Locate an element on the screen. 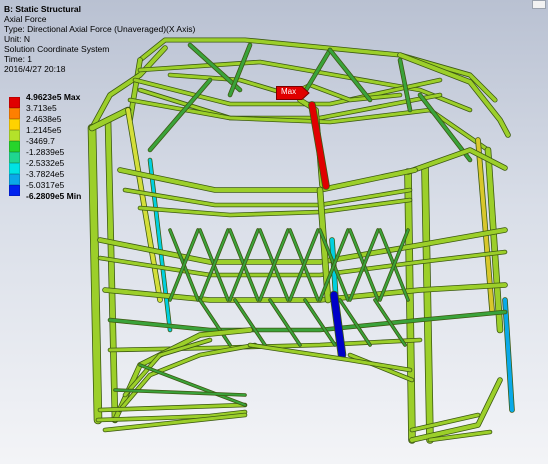 The width and height of the screenshot is (548, 464). legend-row: -2.5332e5 is located at coordinates (79, 166).